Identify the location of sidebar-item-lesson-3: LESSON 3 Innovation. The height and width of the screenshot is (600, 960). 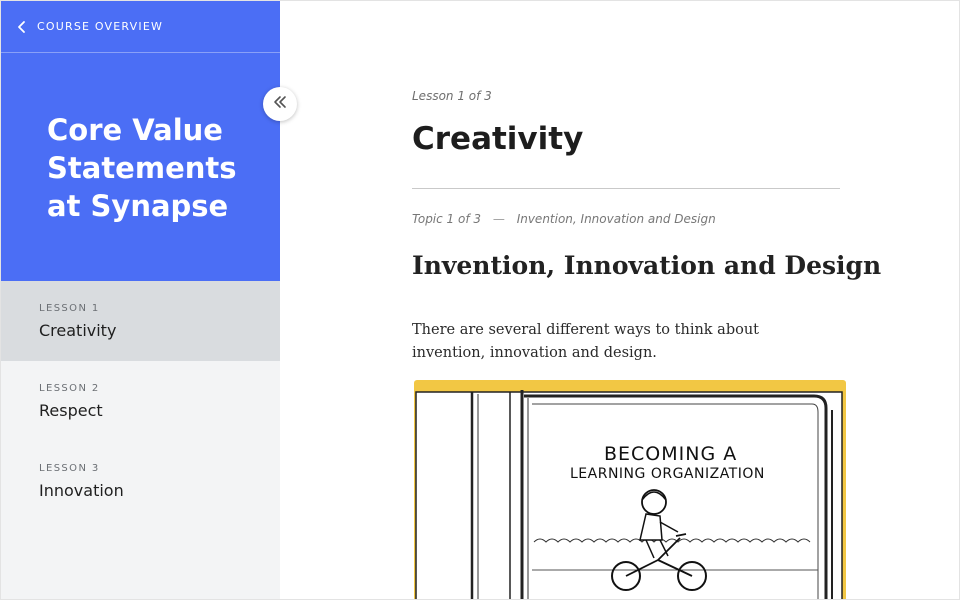
(140, 481).